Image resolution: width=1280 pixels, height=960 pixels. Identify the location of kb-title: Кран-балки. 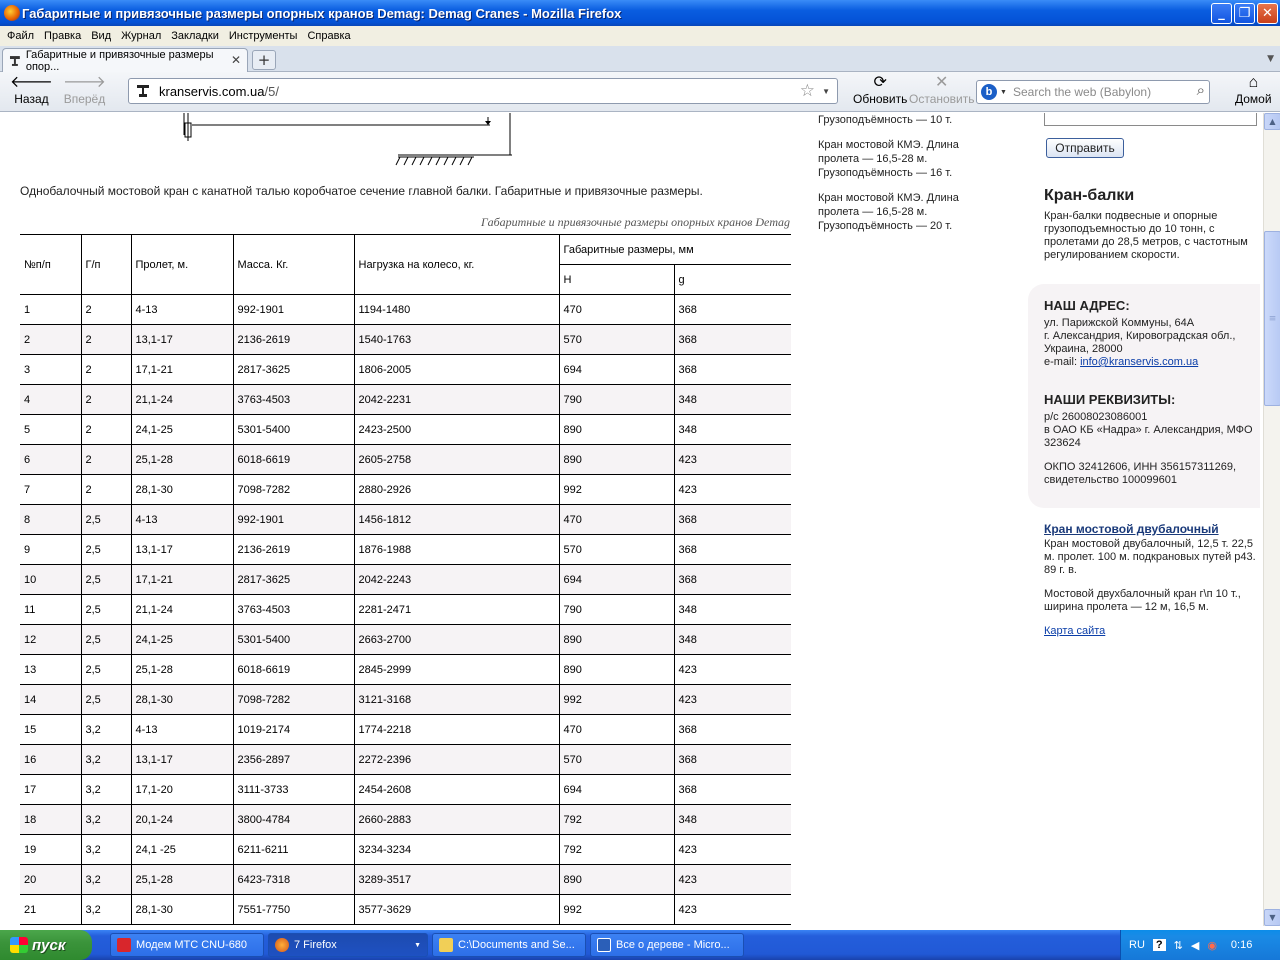
(1089, 195).